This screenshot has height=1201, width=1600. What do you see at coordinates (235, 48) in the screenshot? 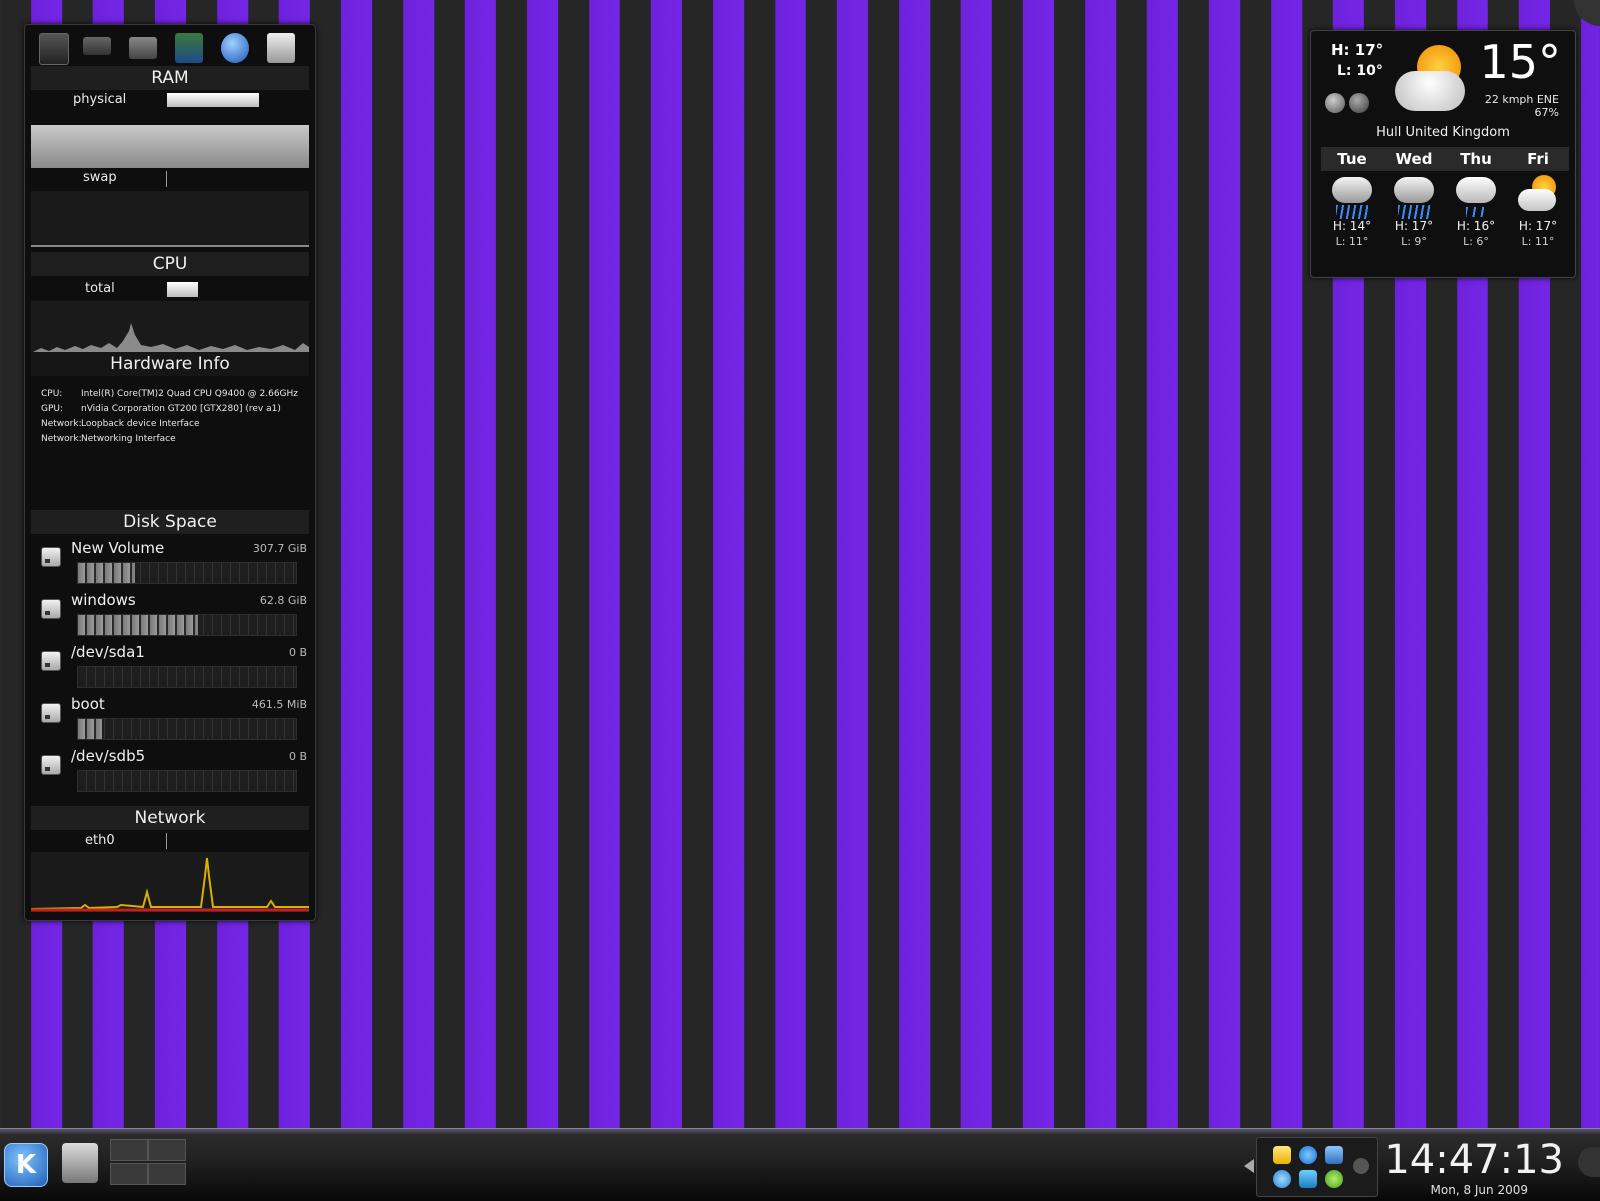
I see `network-globe-icon` at bounding box center [235, 48].